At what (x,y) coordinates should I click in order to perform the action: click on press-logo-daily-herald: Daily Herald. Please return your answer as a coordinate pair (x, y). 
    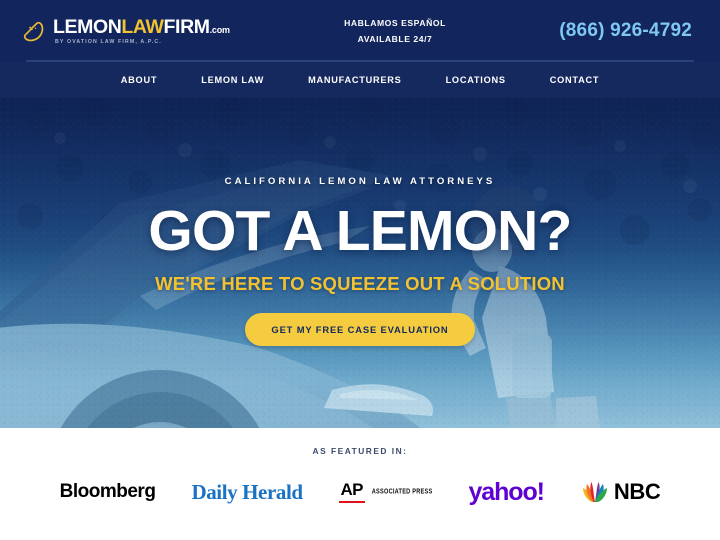
    Looking at the image, I should click on (247, 492).